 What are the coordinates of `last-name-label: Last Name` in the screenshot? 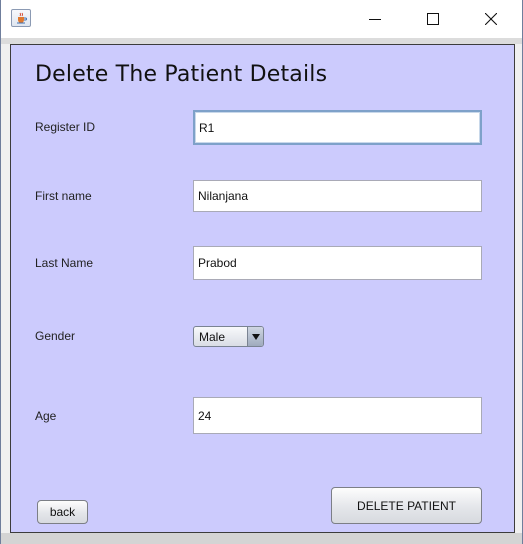 It's located at (64, 263).